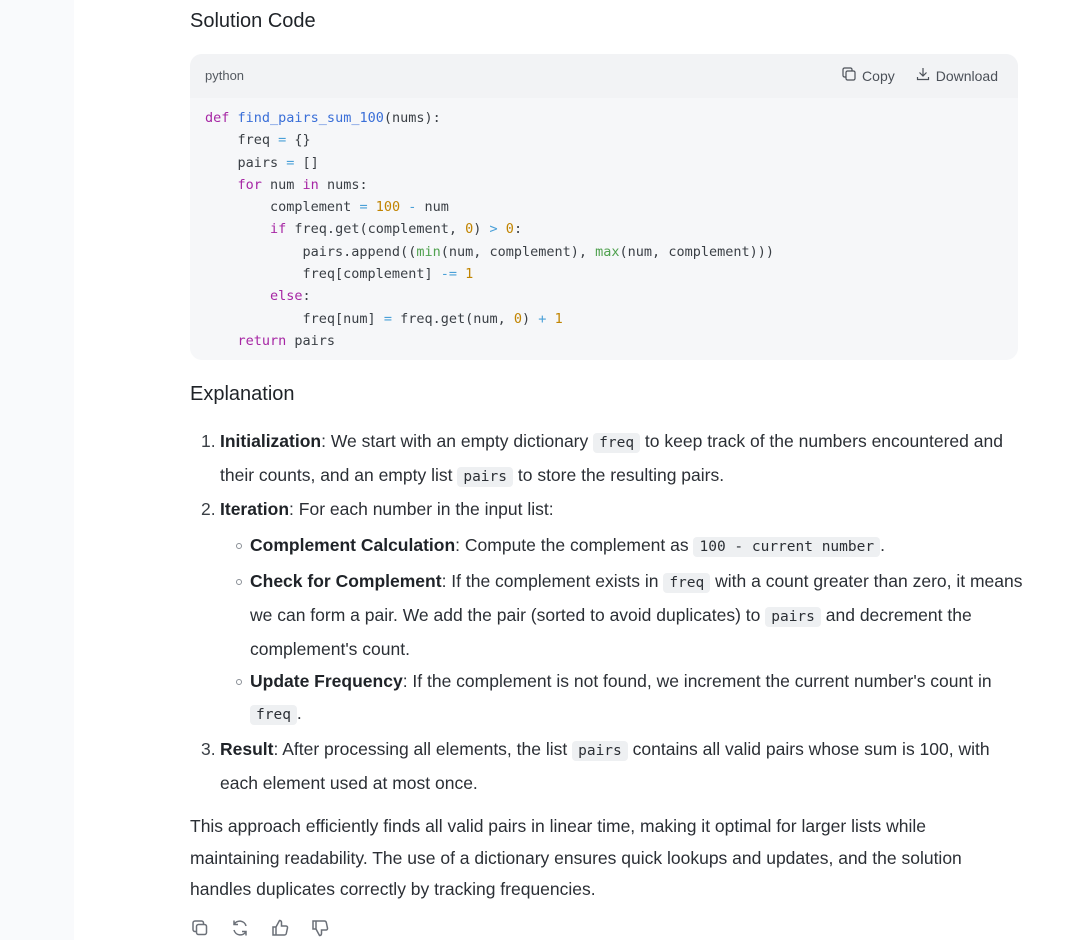 The image size is (1080, 943). Describe the element at coordinates (247, 749) in the screenshot. I see `item-title: Result` at that location.